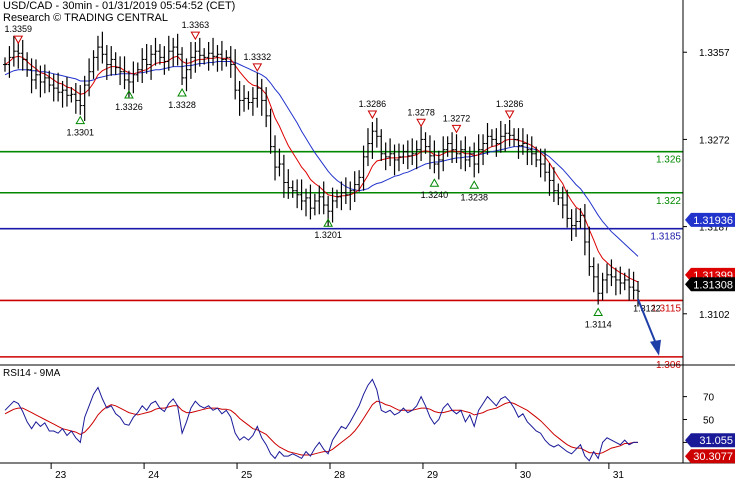  What do you see at coordinates (713, 221) in the screenshot?
I see `slow-ma-tag-text: 1.31936` at bounding box center [713, 221].